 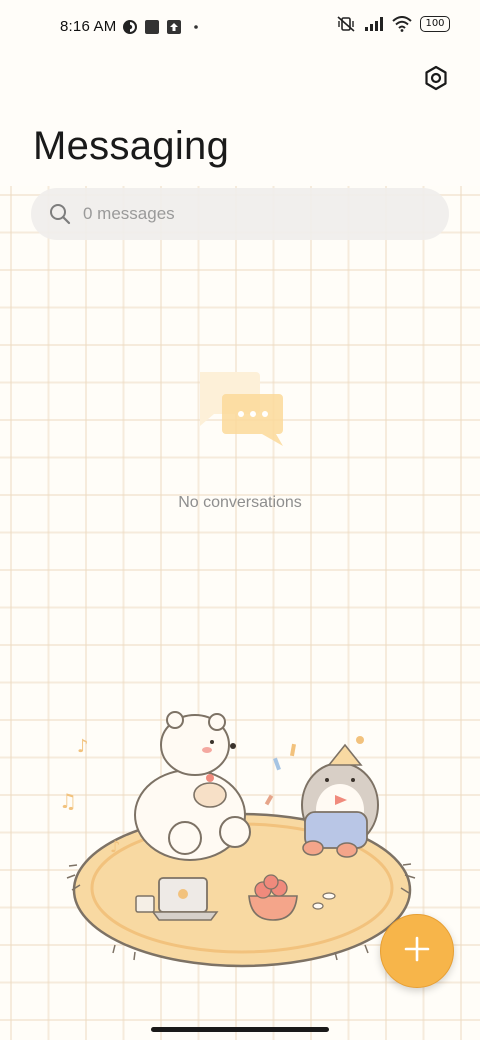 I want to click on settings-button, so click(x=436, y=80).